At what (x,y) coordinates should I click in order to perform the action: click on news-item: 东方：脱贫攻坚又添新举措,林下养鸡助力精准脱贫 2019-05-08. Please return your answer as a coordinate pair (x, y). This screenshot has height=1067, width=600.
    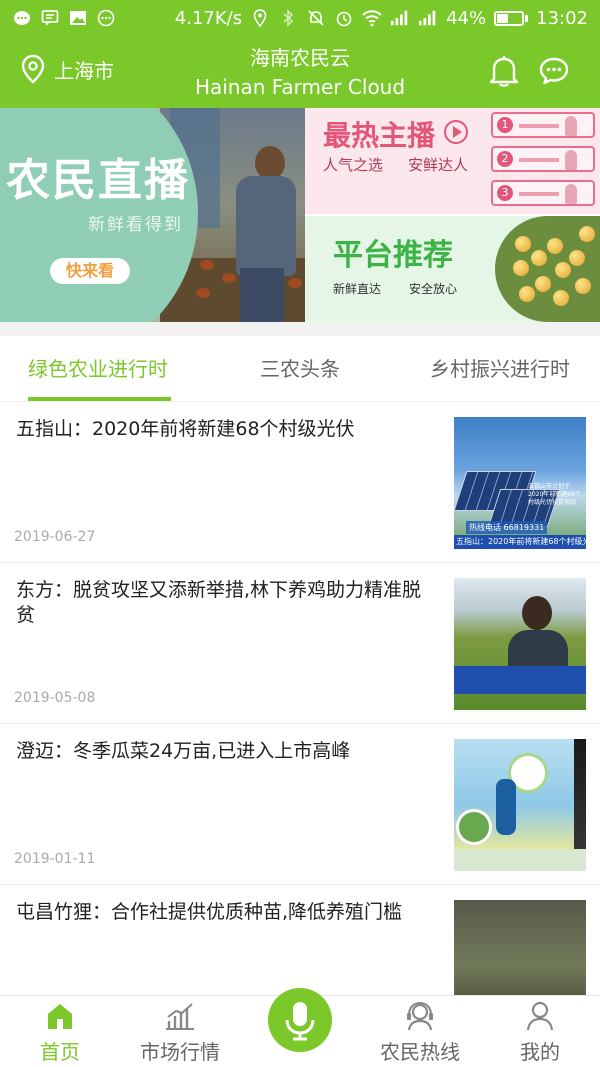
    Looking at the image, I should click on (300, 644).